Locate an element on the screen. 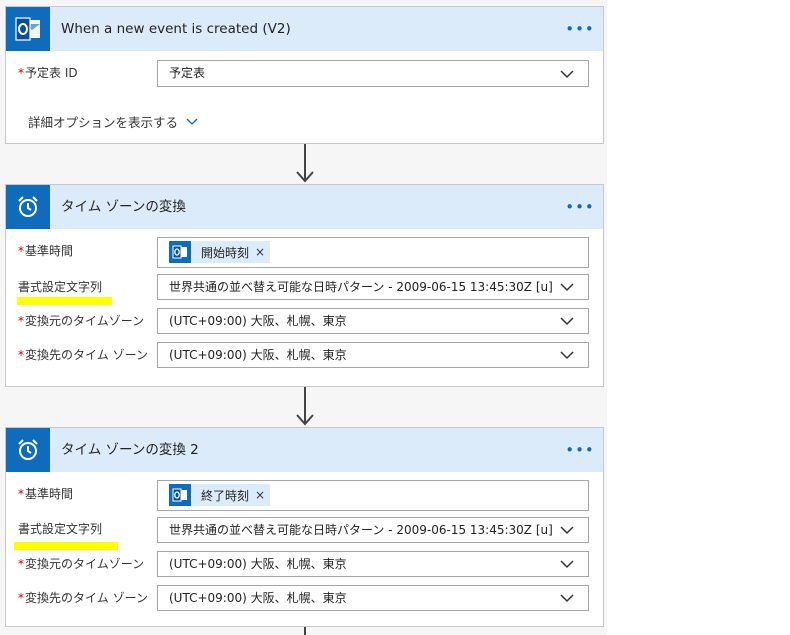  calendar-id-dropdown: 予定表 is located at coordinates (373, 73).